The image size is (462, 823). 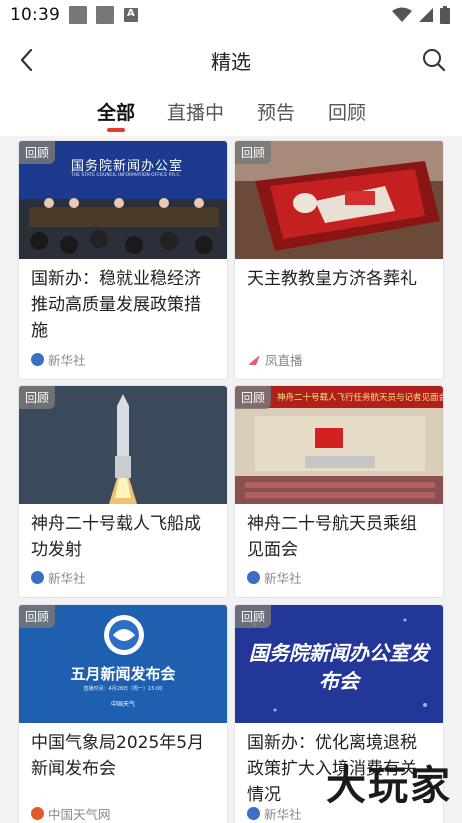 What do you see at coordinates (195, 111) in the screenshot?
I see `tab-live: 直播中` at bounding box center [195, 111].